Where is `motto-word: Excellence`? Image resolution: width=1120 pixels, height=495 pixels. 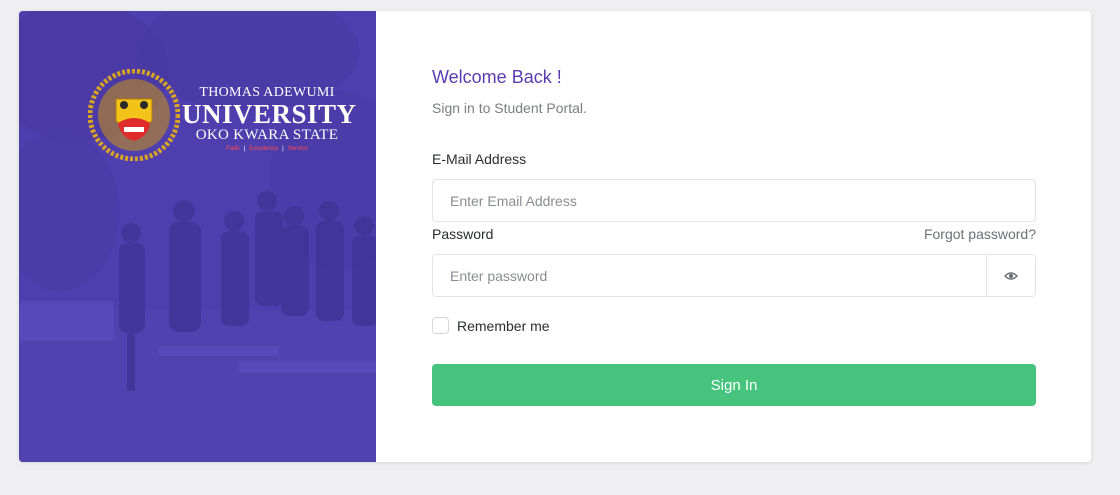 motto-word: Excellence is located at coordinates (264, 149).